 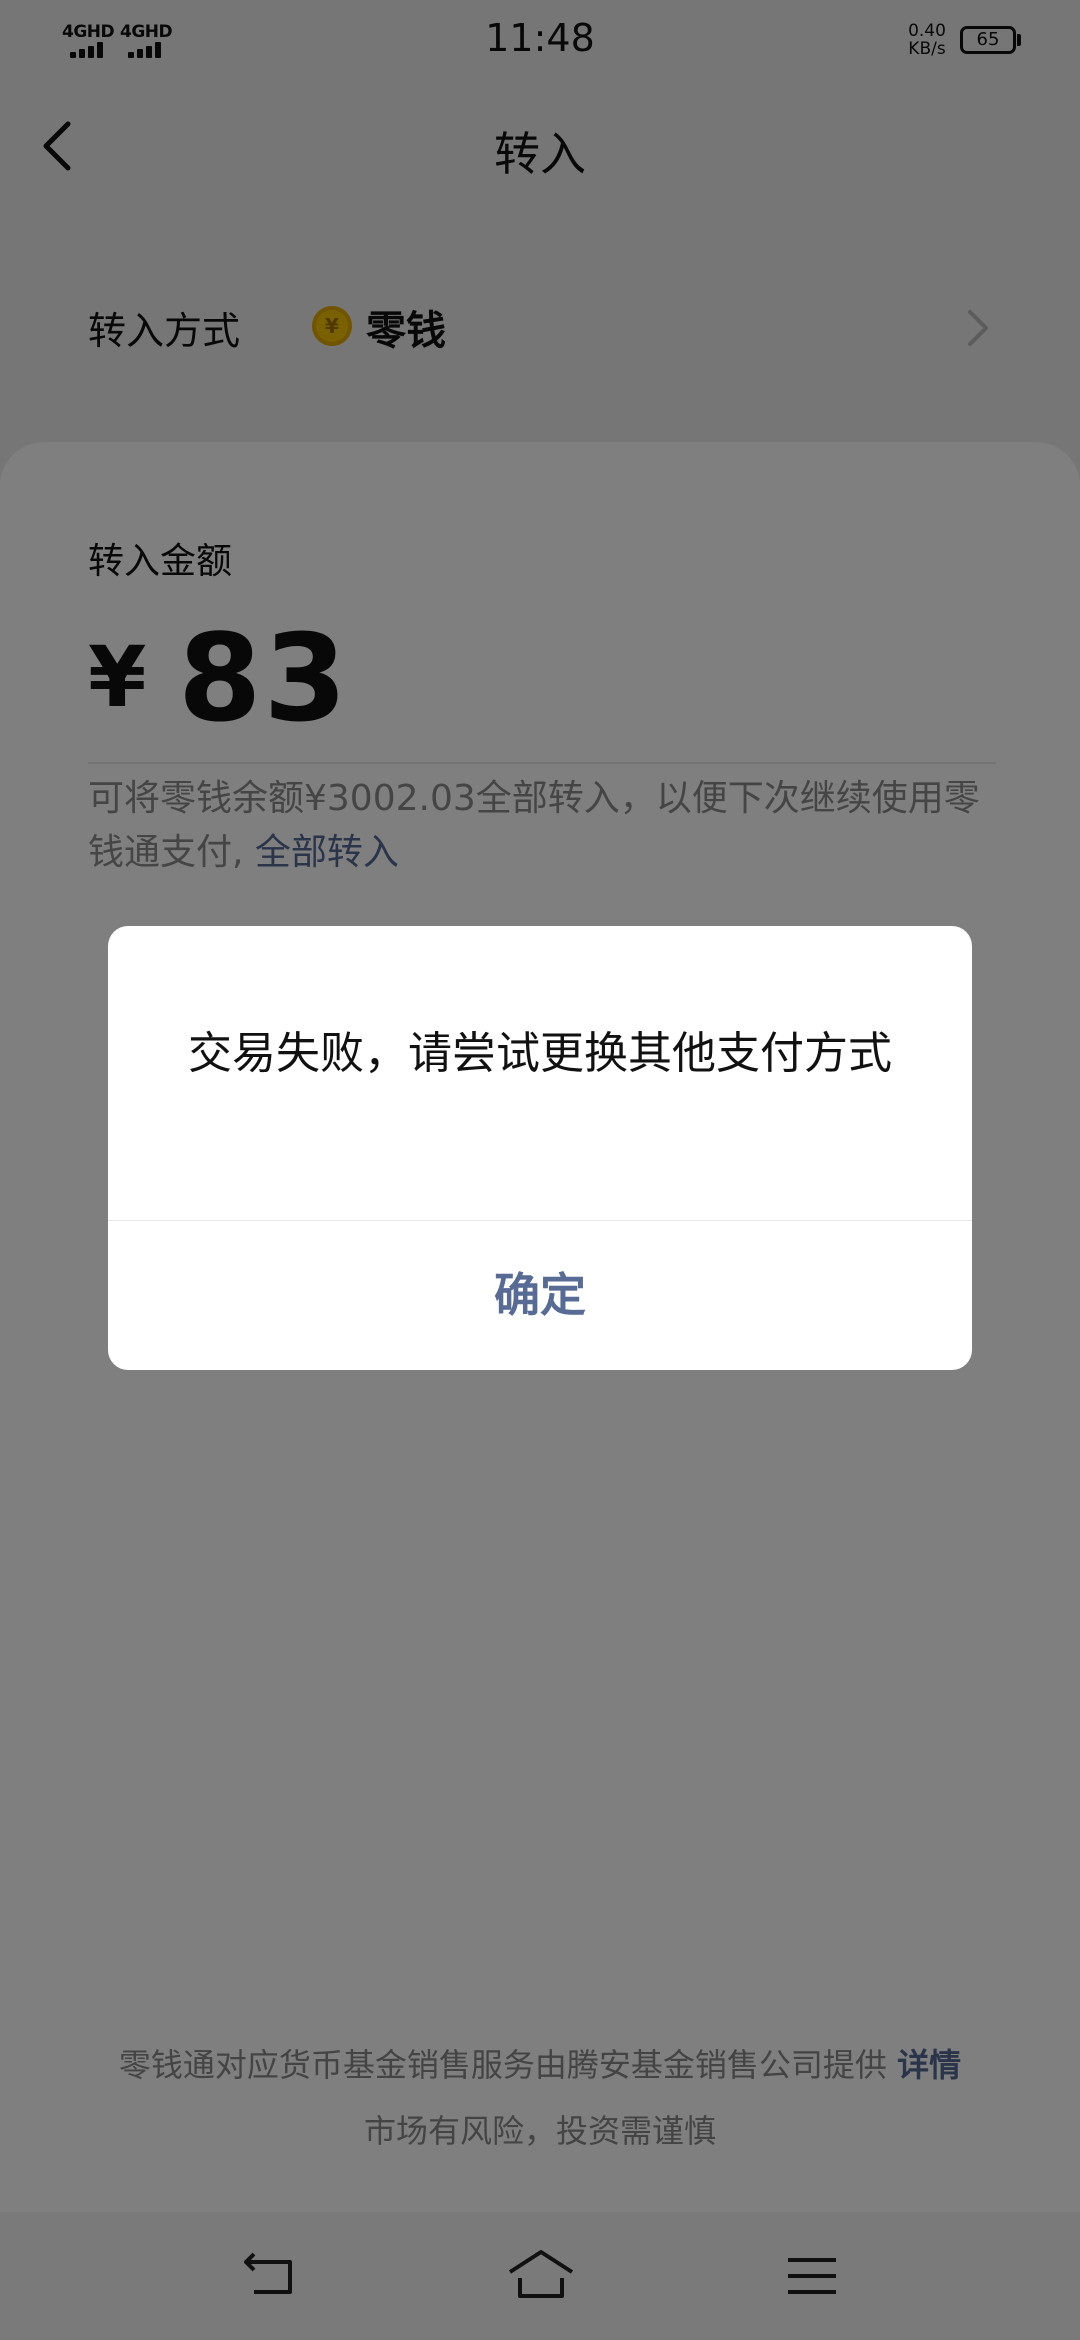 I want to click on confirm-button: 确定, so click(x=540, y=1295).